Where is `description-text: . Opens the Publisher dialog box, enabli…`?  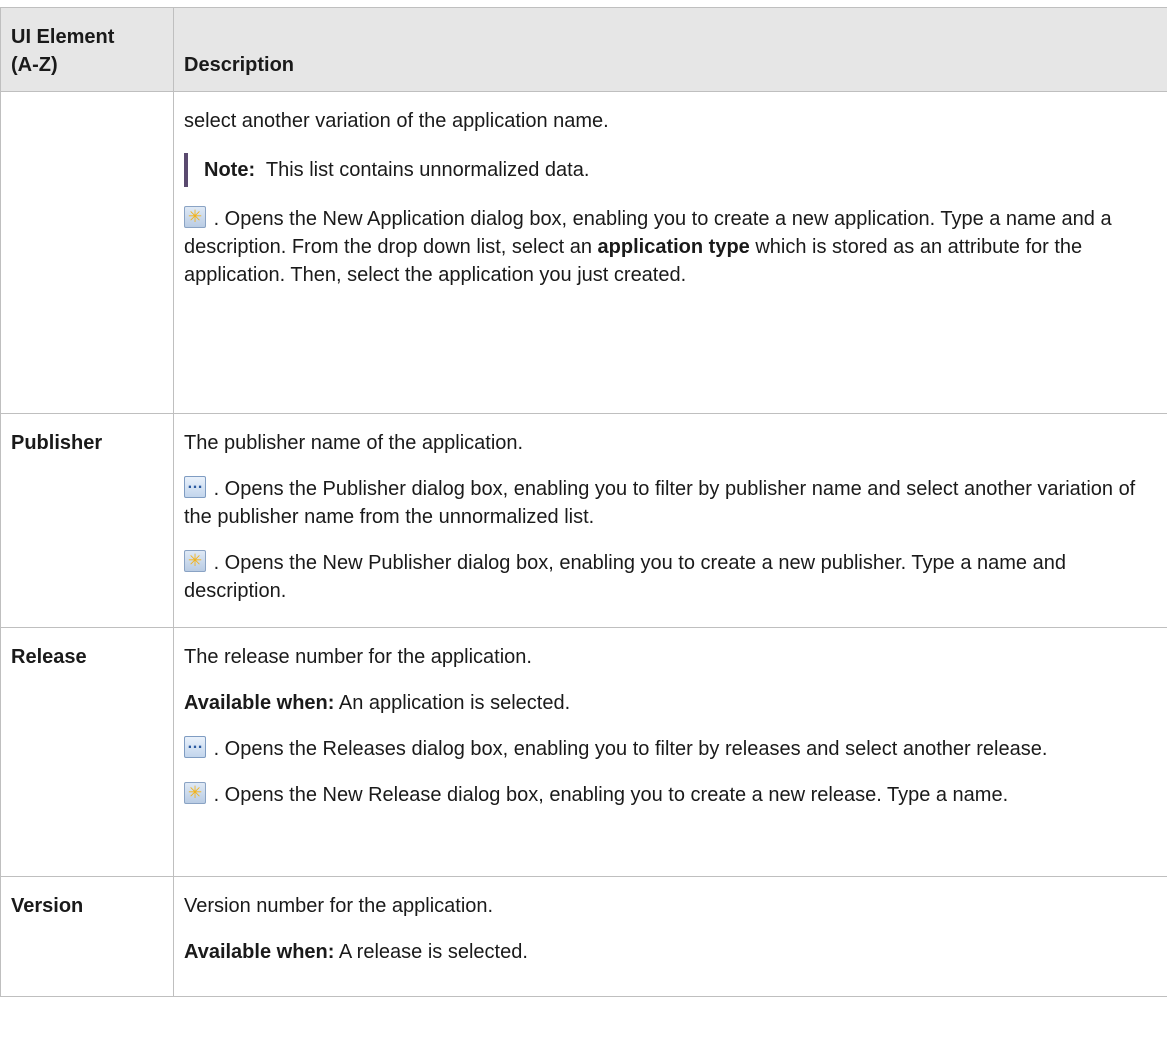
description-text: . Opens the Publisher dialog box, enabli… is located at coordinates (670, 502).